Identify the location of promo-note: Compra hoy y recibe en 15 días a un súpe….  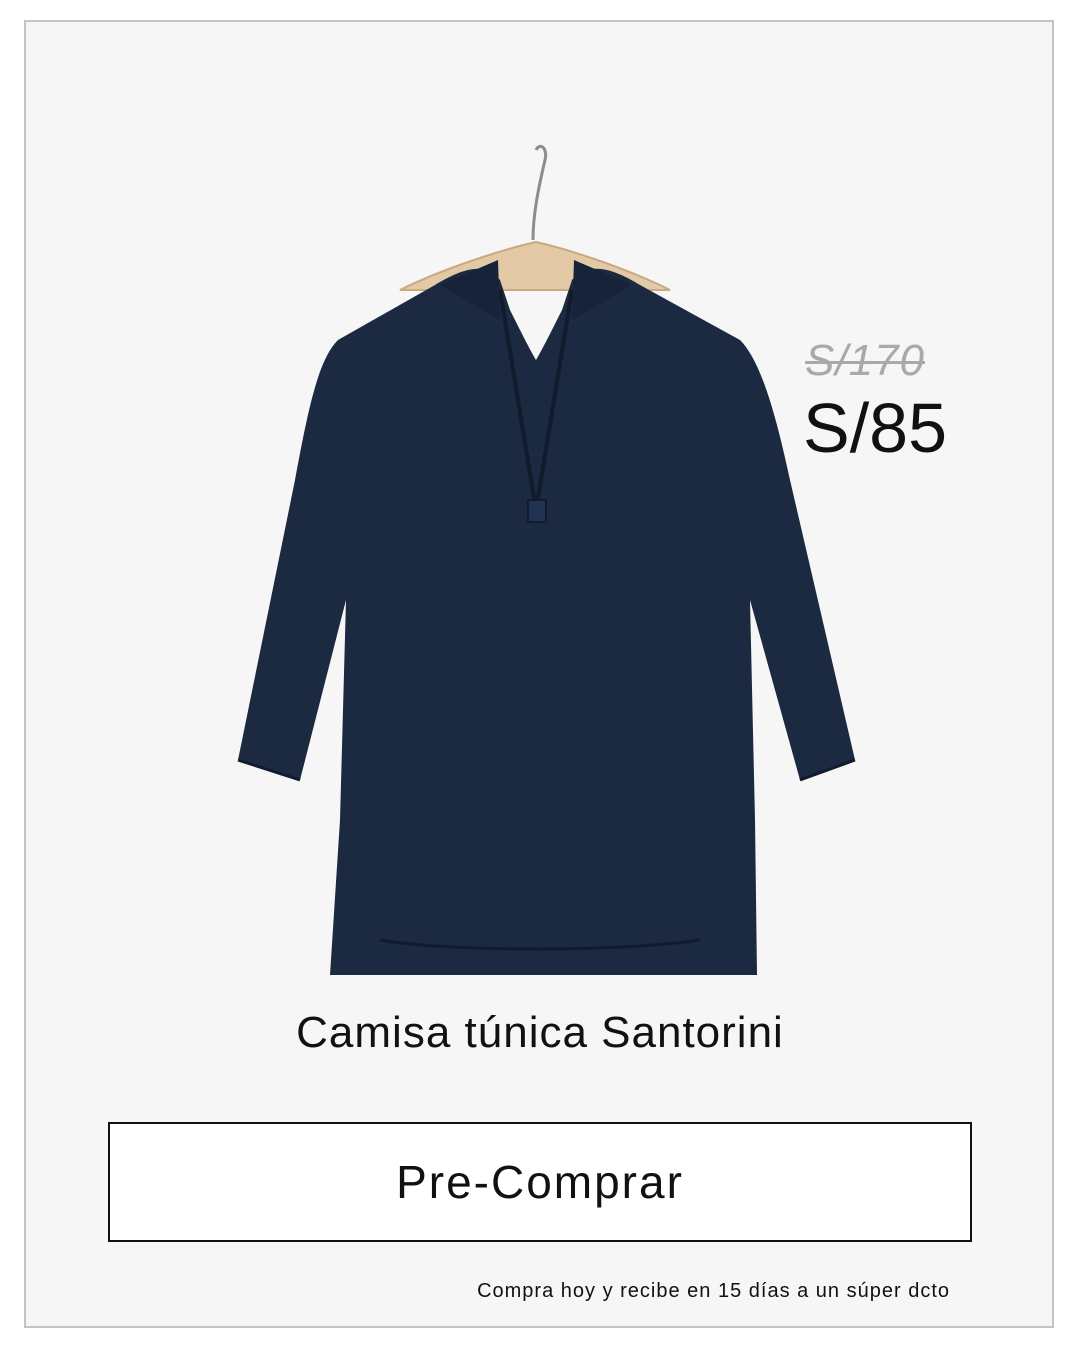
(713, 1291).